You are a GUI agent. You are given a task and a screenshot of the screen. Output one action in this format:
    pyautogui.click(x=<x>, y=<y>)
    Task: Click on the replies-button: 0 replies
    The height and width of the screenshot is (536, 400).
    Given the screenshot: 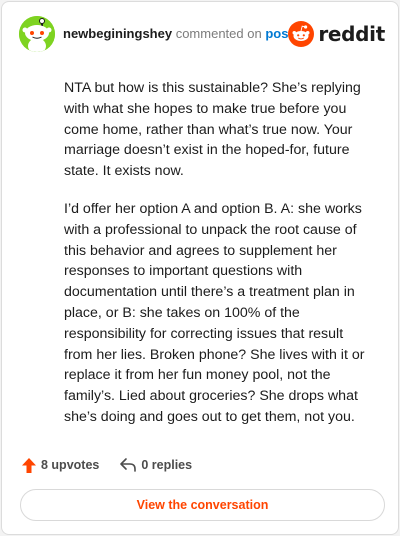 What is the action you would take?
    pyautogui.click(x=155, y=465)
    